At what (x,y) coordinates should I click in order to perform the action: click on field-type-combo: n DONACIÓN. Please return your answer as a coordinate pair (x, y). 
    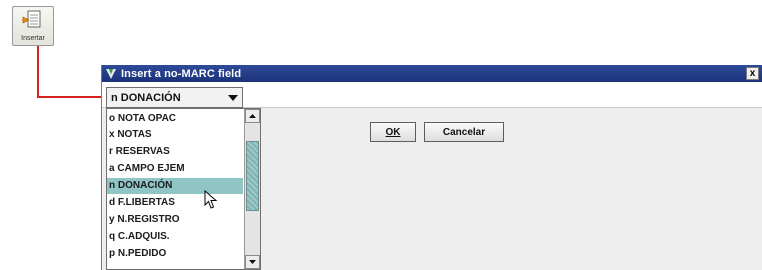
    Looking at the image, I should click on (174, 97).